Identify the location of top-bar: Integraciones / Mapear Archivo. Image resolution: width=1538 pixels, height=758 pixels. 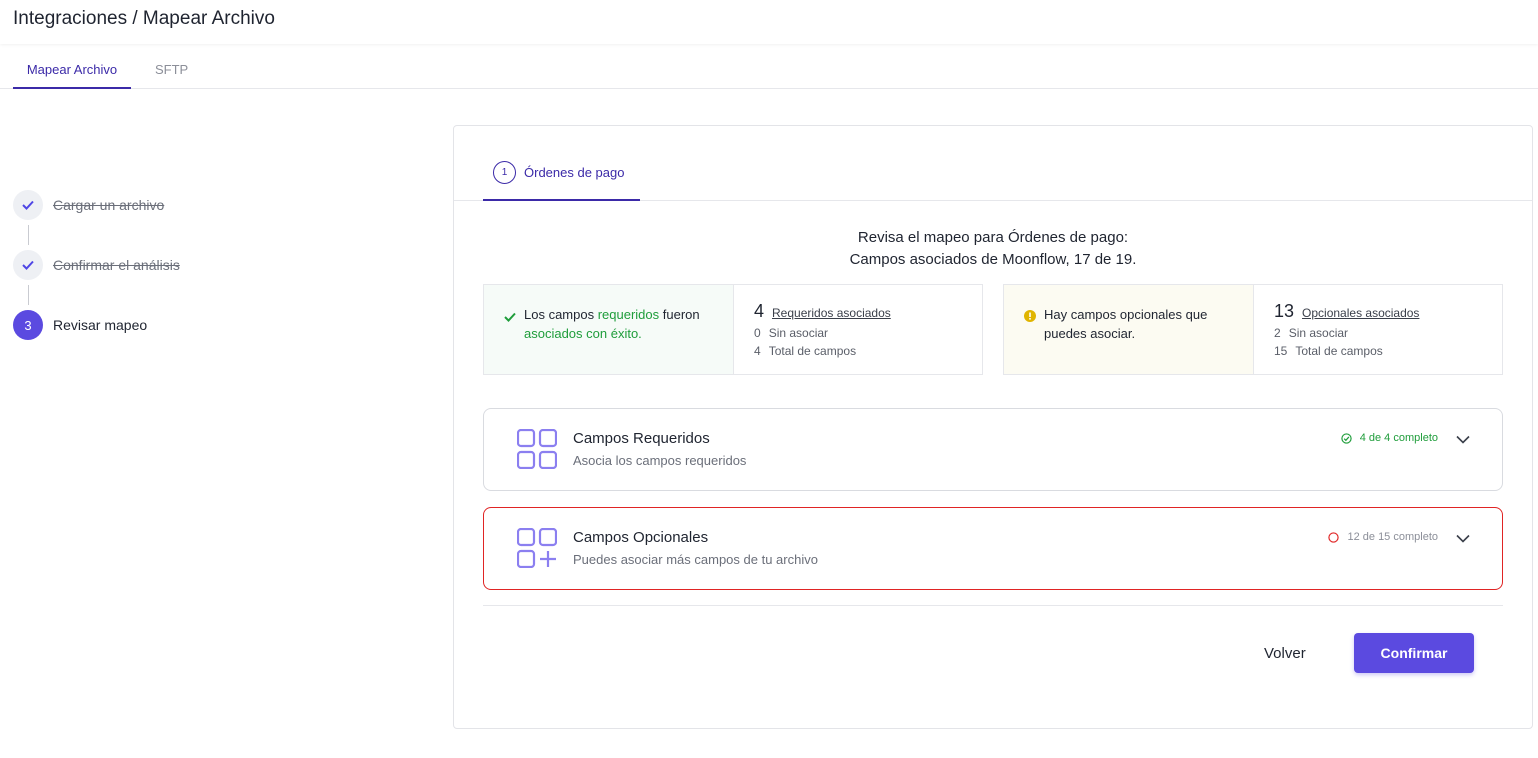
(769, 22).